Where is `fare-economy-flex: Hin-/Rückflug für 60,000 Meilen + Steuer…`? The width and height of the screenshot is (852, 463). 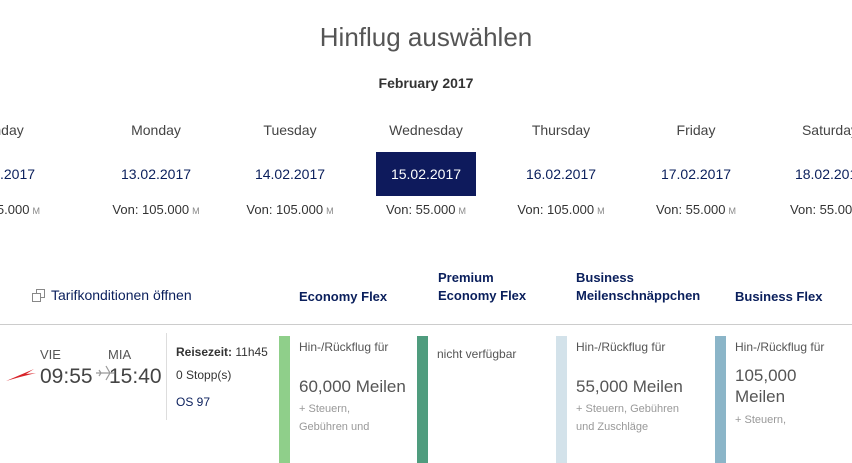 fare-economy-flex: Hin-/Rückflug für 60,000 Meilen + Steuer… is located at coordinates (344, 399).